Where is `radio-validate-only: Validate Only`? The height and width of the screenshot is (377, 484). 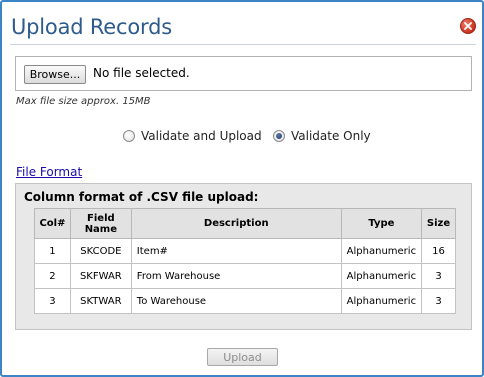
radio-validate-only: Validate Only is located at coordinates (322, 136).